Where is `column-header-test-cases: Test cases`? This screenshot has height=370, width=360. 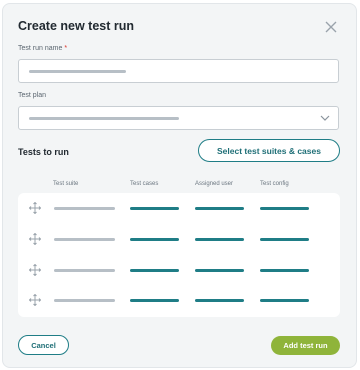
column-header-test-cases: Test cases is located at coordinates (144, 184).